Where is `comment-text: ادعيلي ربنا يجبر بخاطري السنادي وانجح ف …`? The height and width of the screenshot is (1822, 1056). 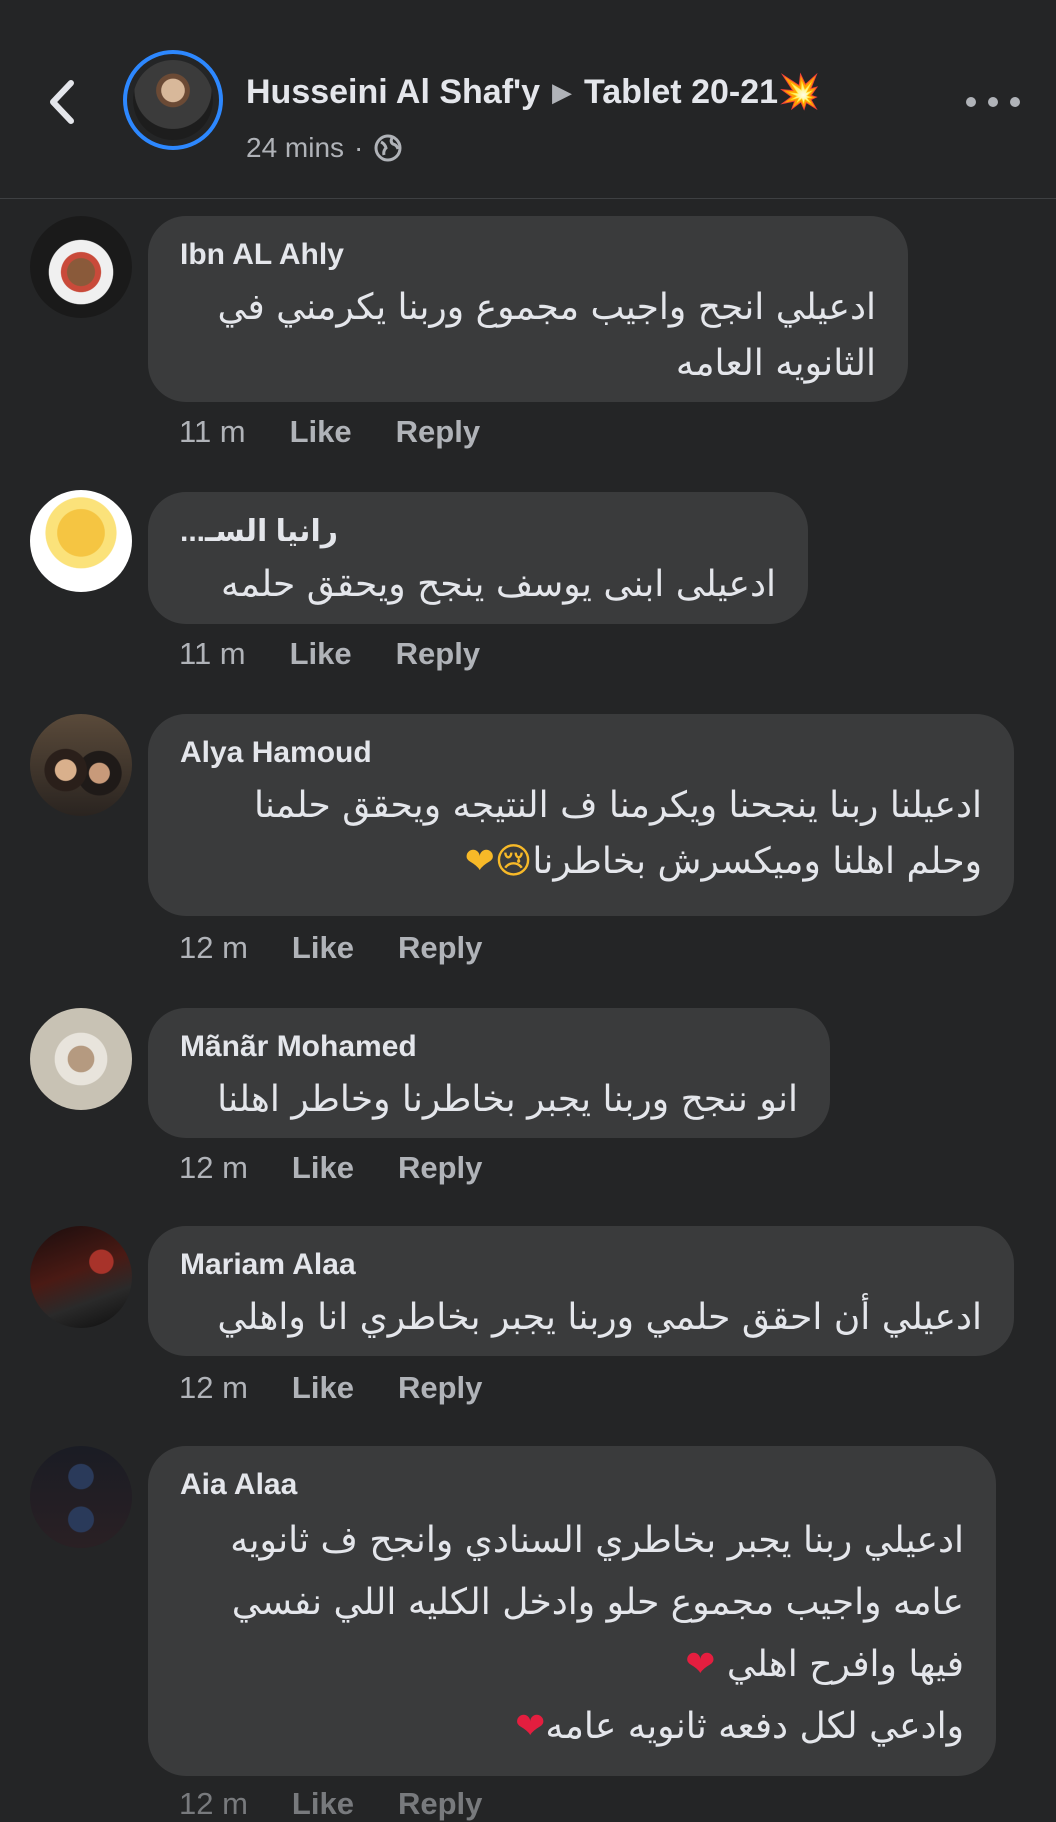 comment-text: ادعيلي ربنا يجبر بخاطري السنادي وانجح ف … is located at coordinates (572, 1634).